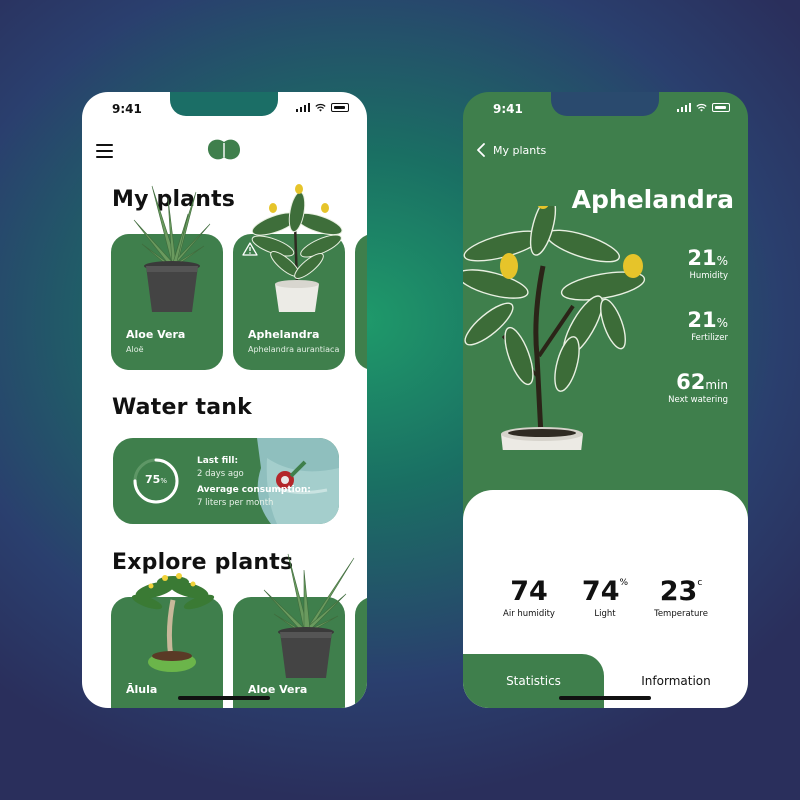 This screenshot has width=800, height=800. What do you see at coordinates (294, 349) in the screenshot?
I see `plant-card-subtitle: Aphelandra aurantiaca` at bounding box center [294, 349].